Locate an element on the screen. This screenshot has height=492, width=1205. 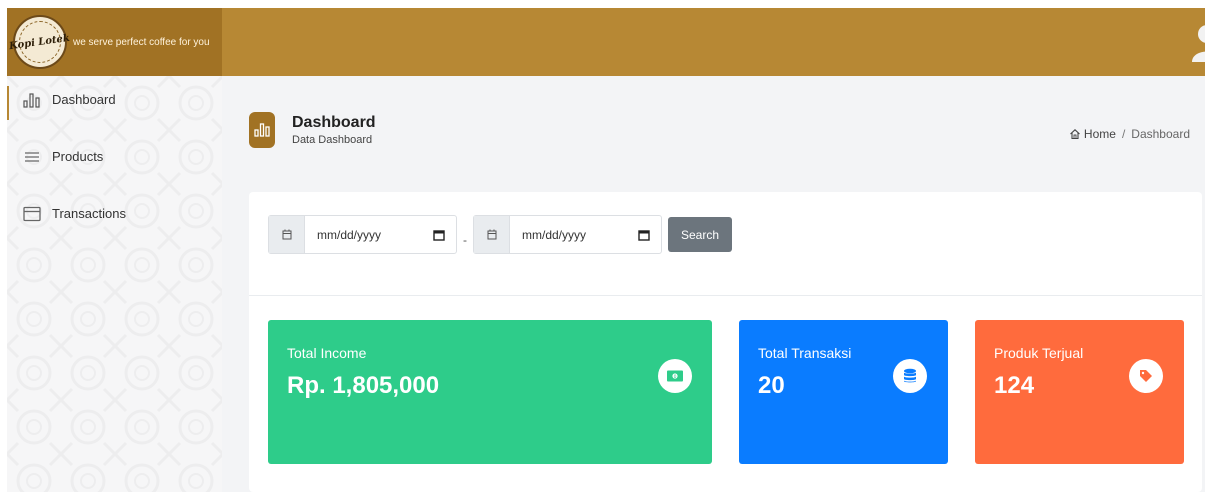
dashboard-chart-icon is located at coordinates (262, 130).